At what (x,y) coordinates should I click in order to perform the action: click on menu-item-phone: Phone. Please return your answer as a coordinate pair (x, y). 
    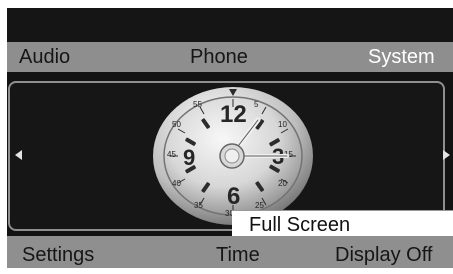
    Looking at the image, I should click on (219, 57).